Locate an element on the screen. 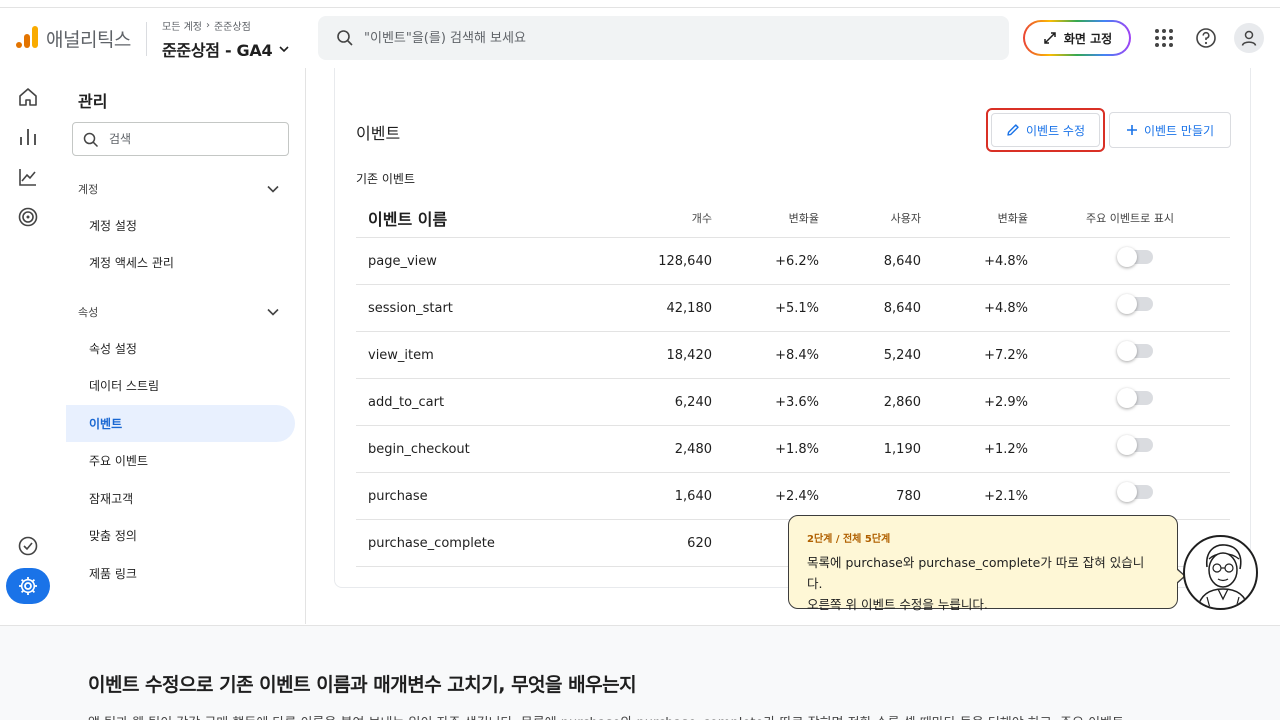 The width and height of the screenshot is (1280, 720). col-count: 개수 is located at coordinates (669, 218).